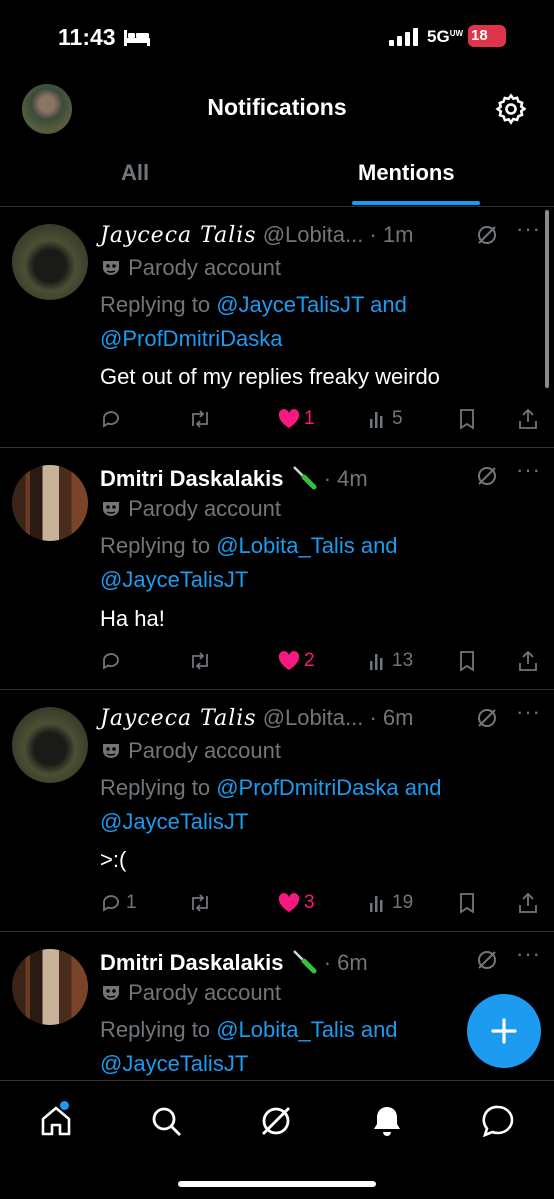 This screenshot has height=1199, width=554. I want to click on notification-dot, so click(64, 1105).